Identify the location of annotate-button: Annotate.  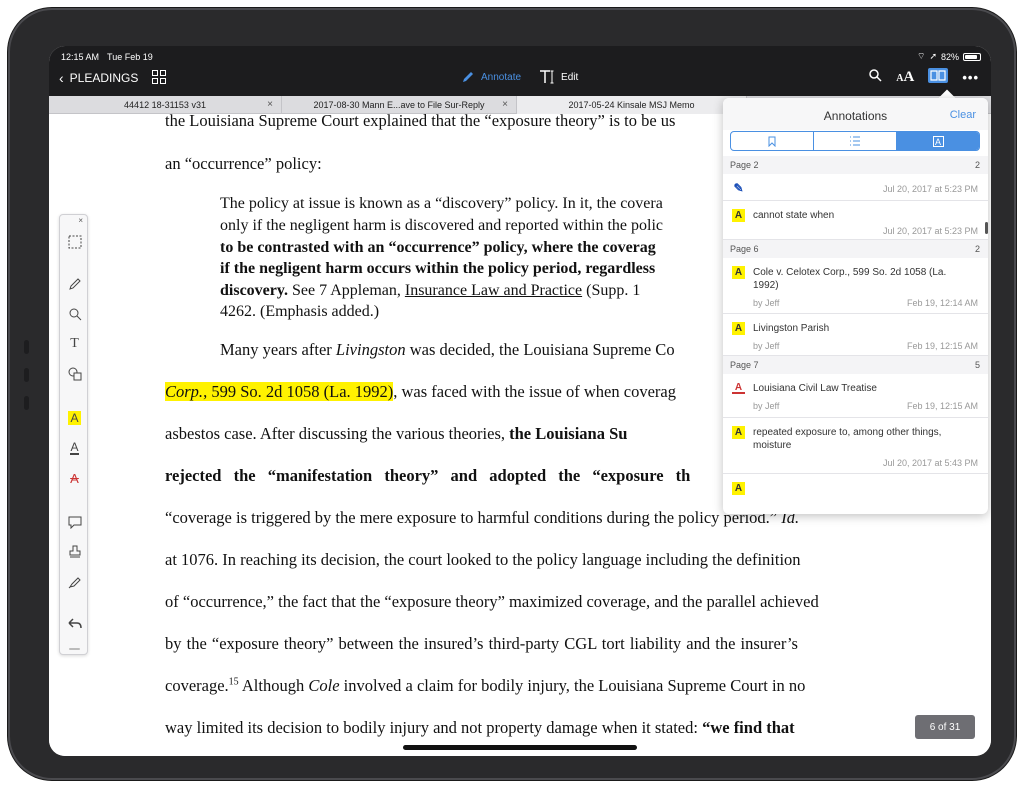
(491, 77).